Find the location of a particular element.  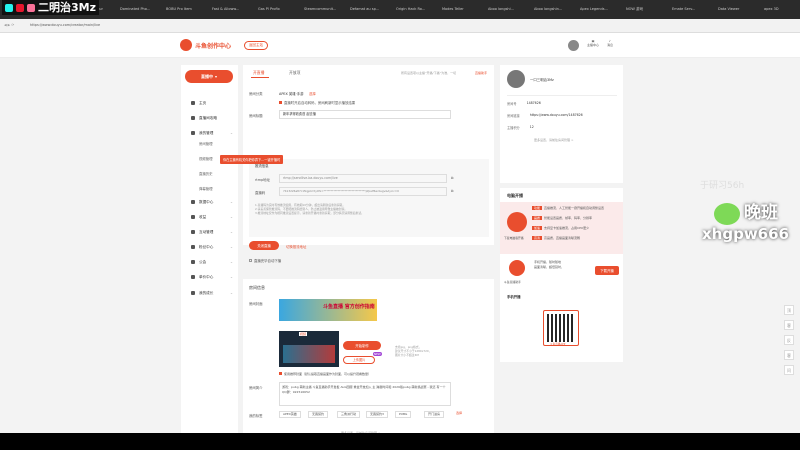

category-label: 房间分类 is located at coordinates (256, 94).